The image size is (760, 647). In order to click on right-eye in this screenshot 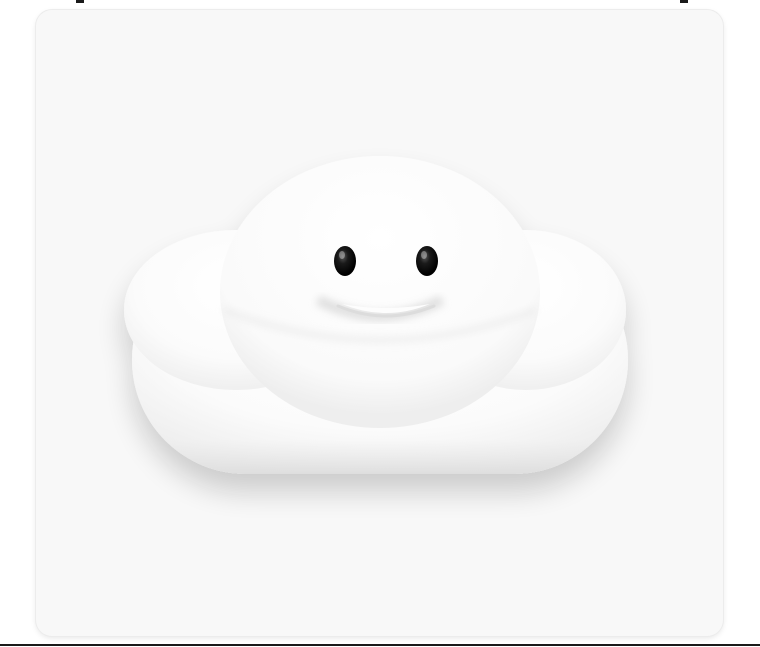, I will do `click(427, 261)`.